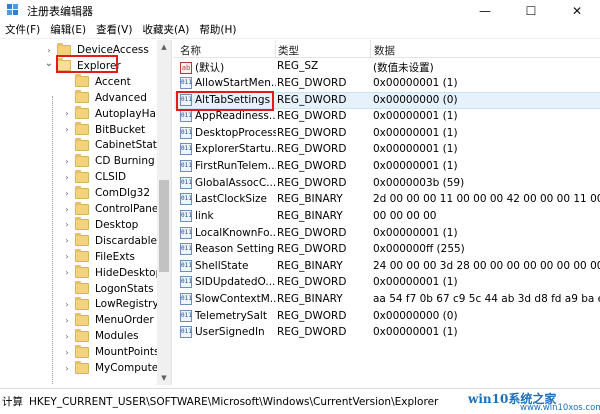  I want to click on menu-view: 查看(V), so click(114, 30).